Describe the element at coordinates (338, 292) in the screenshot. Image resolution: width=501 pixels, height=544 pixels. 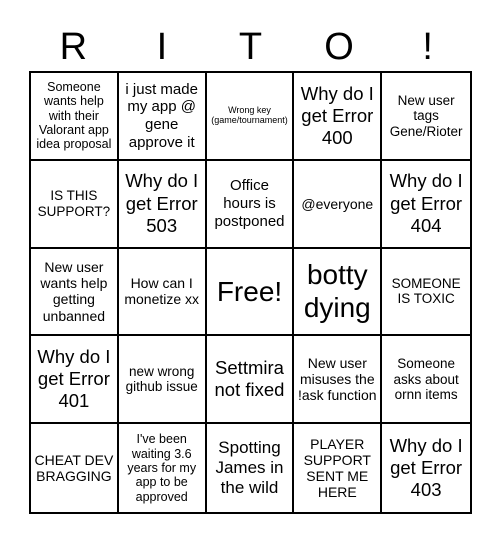
I see `bingo-cell: botty dying` at that location.